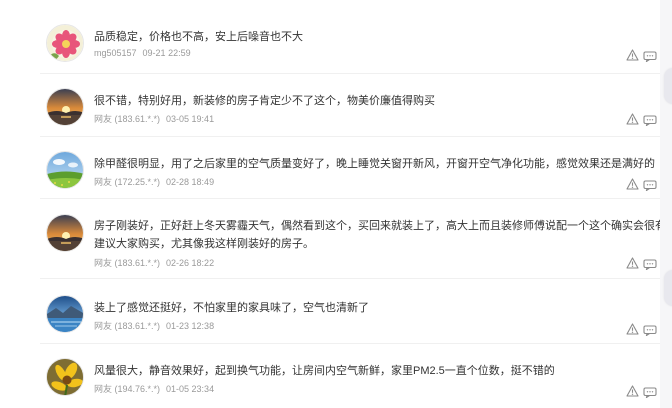  What do you see at coordinates (65, 43) in the screenshot?
I see `pink-flower-avatar` at bounding box center [65, 43].